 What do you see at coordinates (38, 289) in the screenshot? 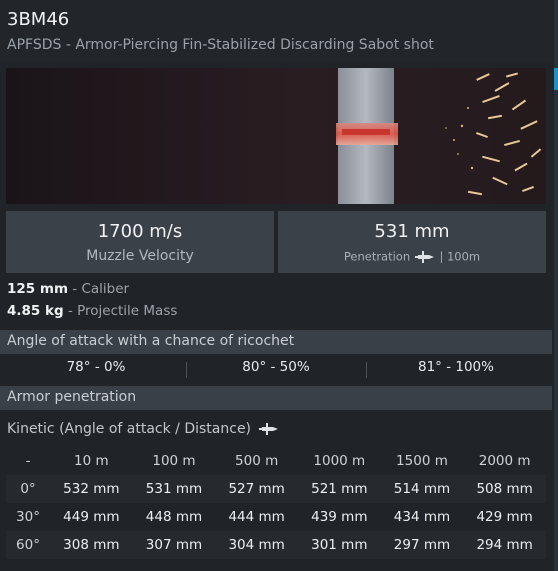
I see `caliber-value: 125 mm` at bounding box center [38, 289].